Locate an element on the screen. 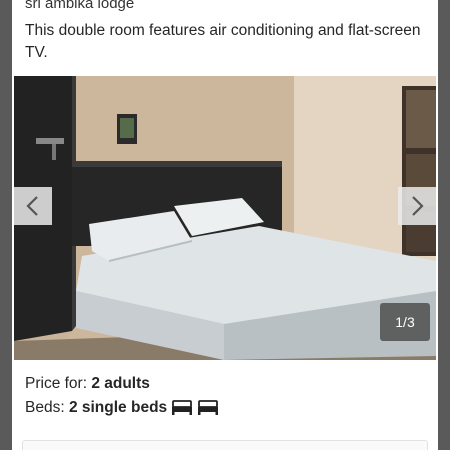 The image size is (450, 450). price-value: 2 adults is located at coordinates (120, 383).